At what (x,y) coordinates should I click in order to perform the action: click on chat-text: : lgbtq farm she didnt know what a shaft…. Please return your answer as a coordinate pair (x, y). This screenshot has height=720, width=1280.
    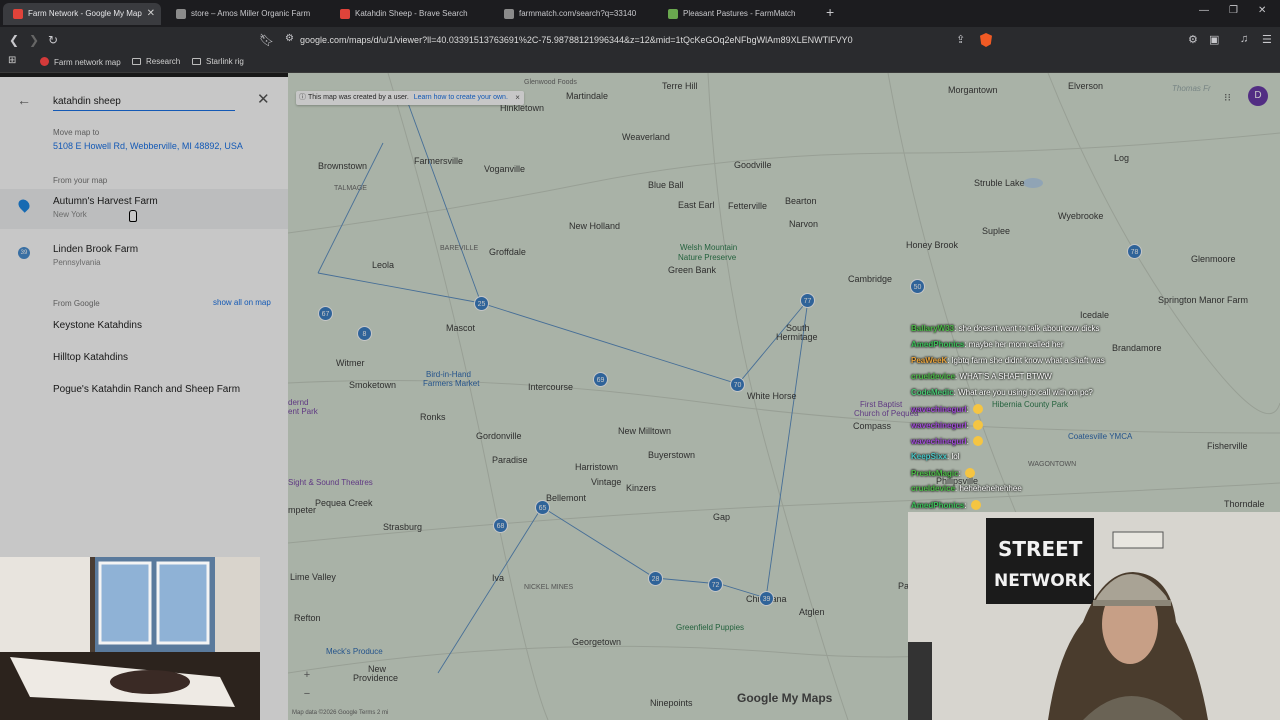
    Looking at the image, I should click on (1026, 360).